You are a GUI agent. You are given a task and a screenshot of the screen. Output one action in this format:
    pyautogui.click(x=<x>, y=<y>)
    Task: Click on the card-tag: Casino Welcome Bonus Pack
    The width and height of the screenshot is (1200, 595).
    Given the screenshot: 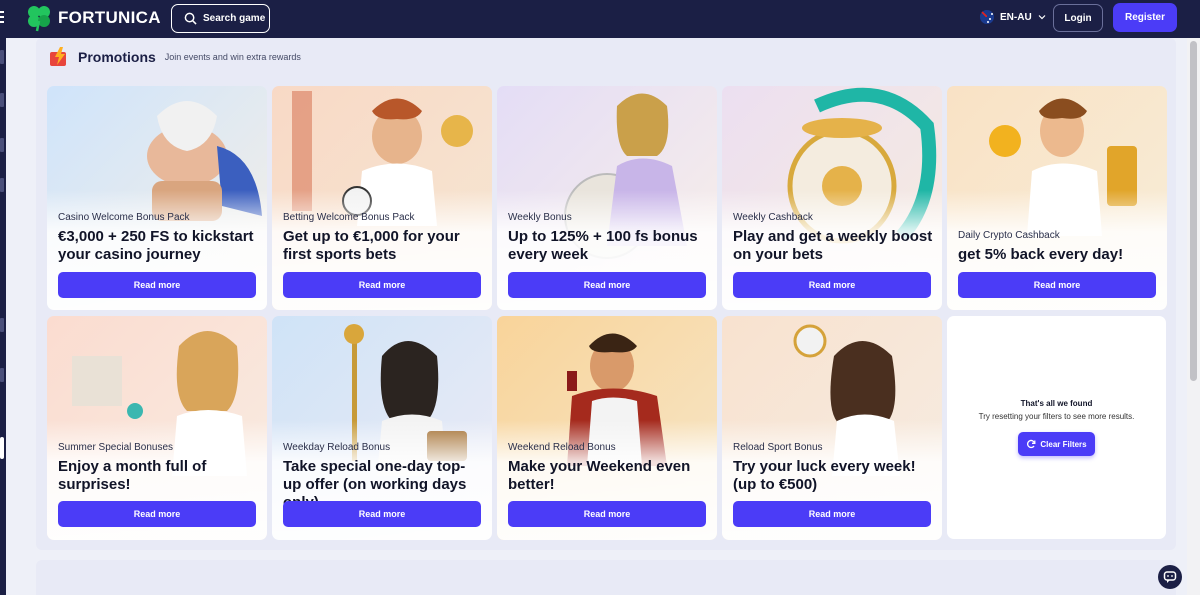 What is the action you would take?
    pyautogui.click(x=124, y=217)
    